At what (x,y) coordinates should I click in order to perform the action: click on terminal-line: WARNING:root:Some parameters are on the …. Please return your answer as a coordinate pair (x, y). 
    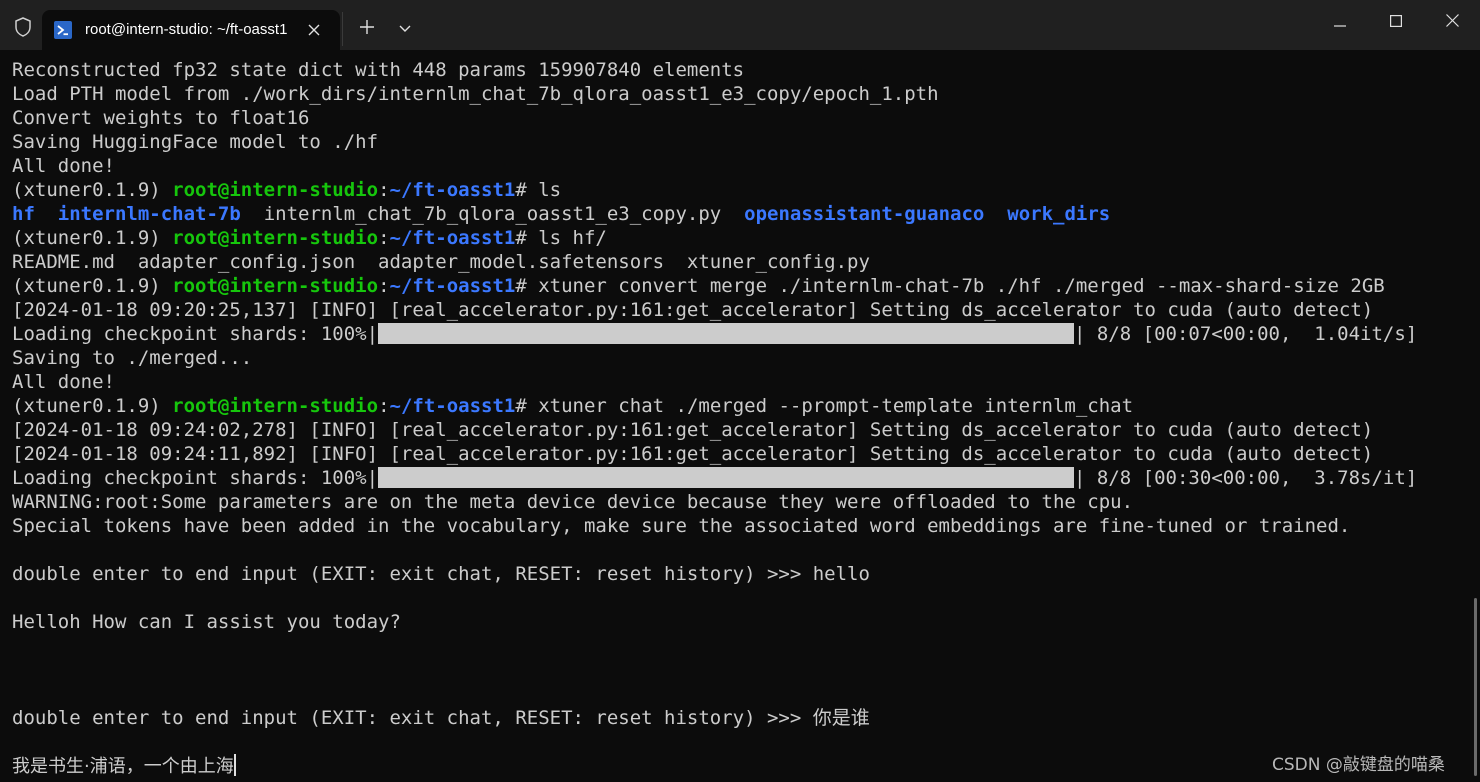
    Looking at the image, I should click on (741, 502).